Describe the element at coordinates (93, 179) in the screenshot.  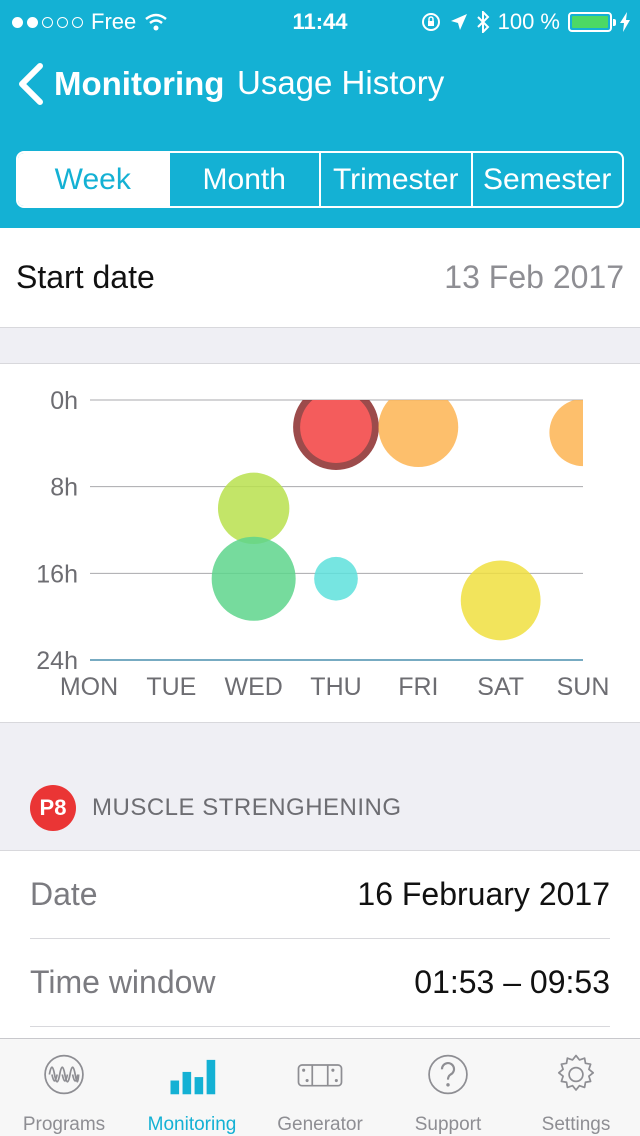
I see `segment-week: Week` at that location.